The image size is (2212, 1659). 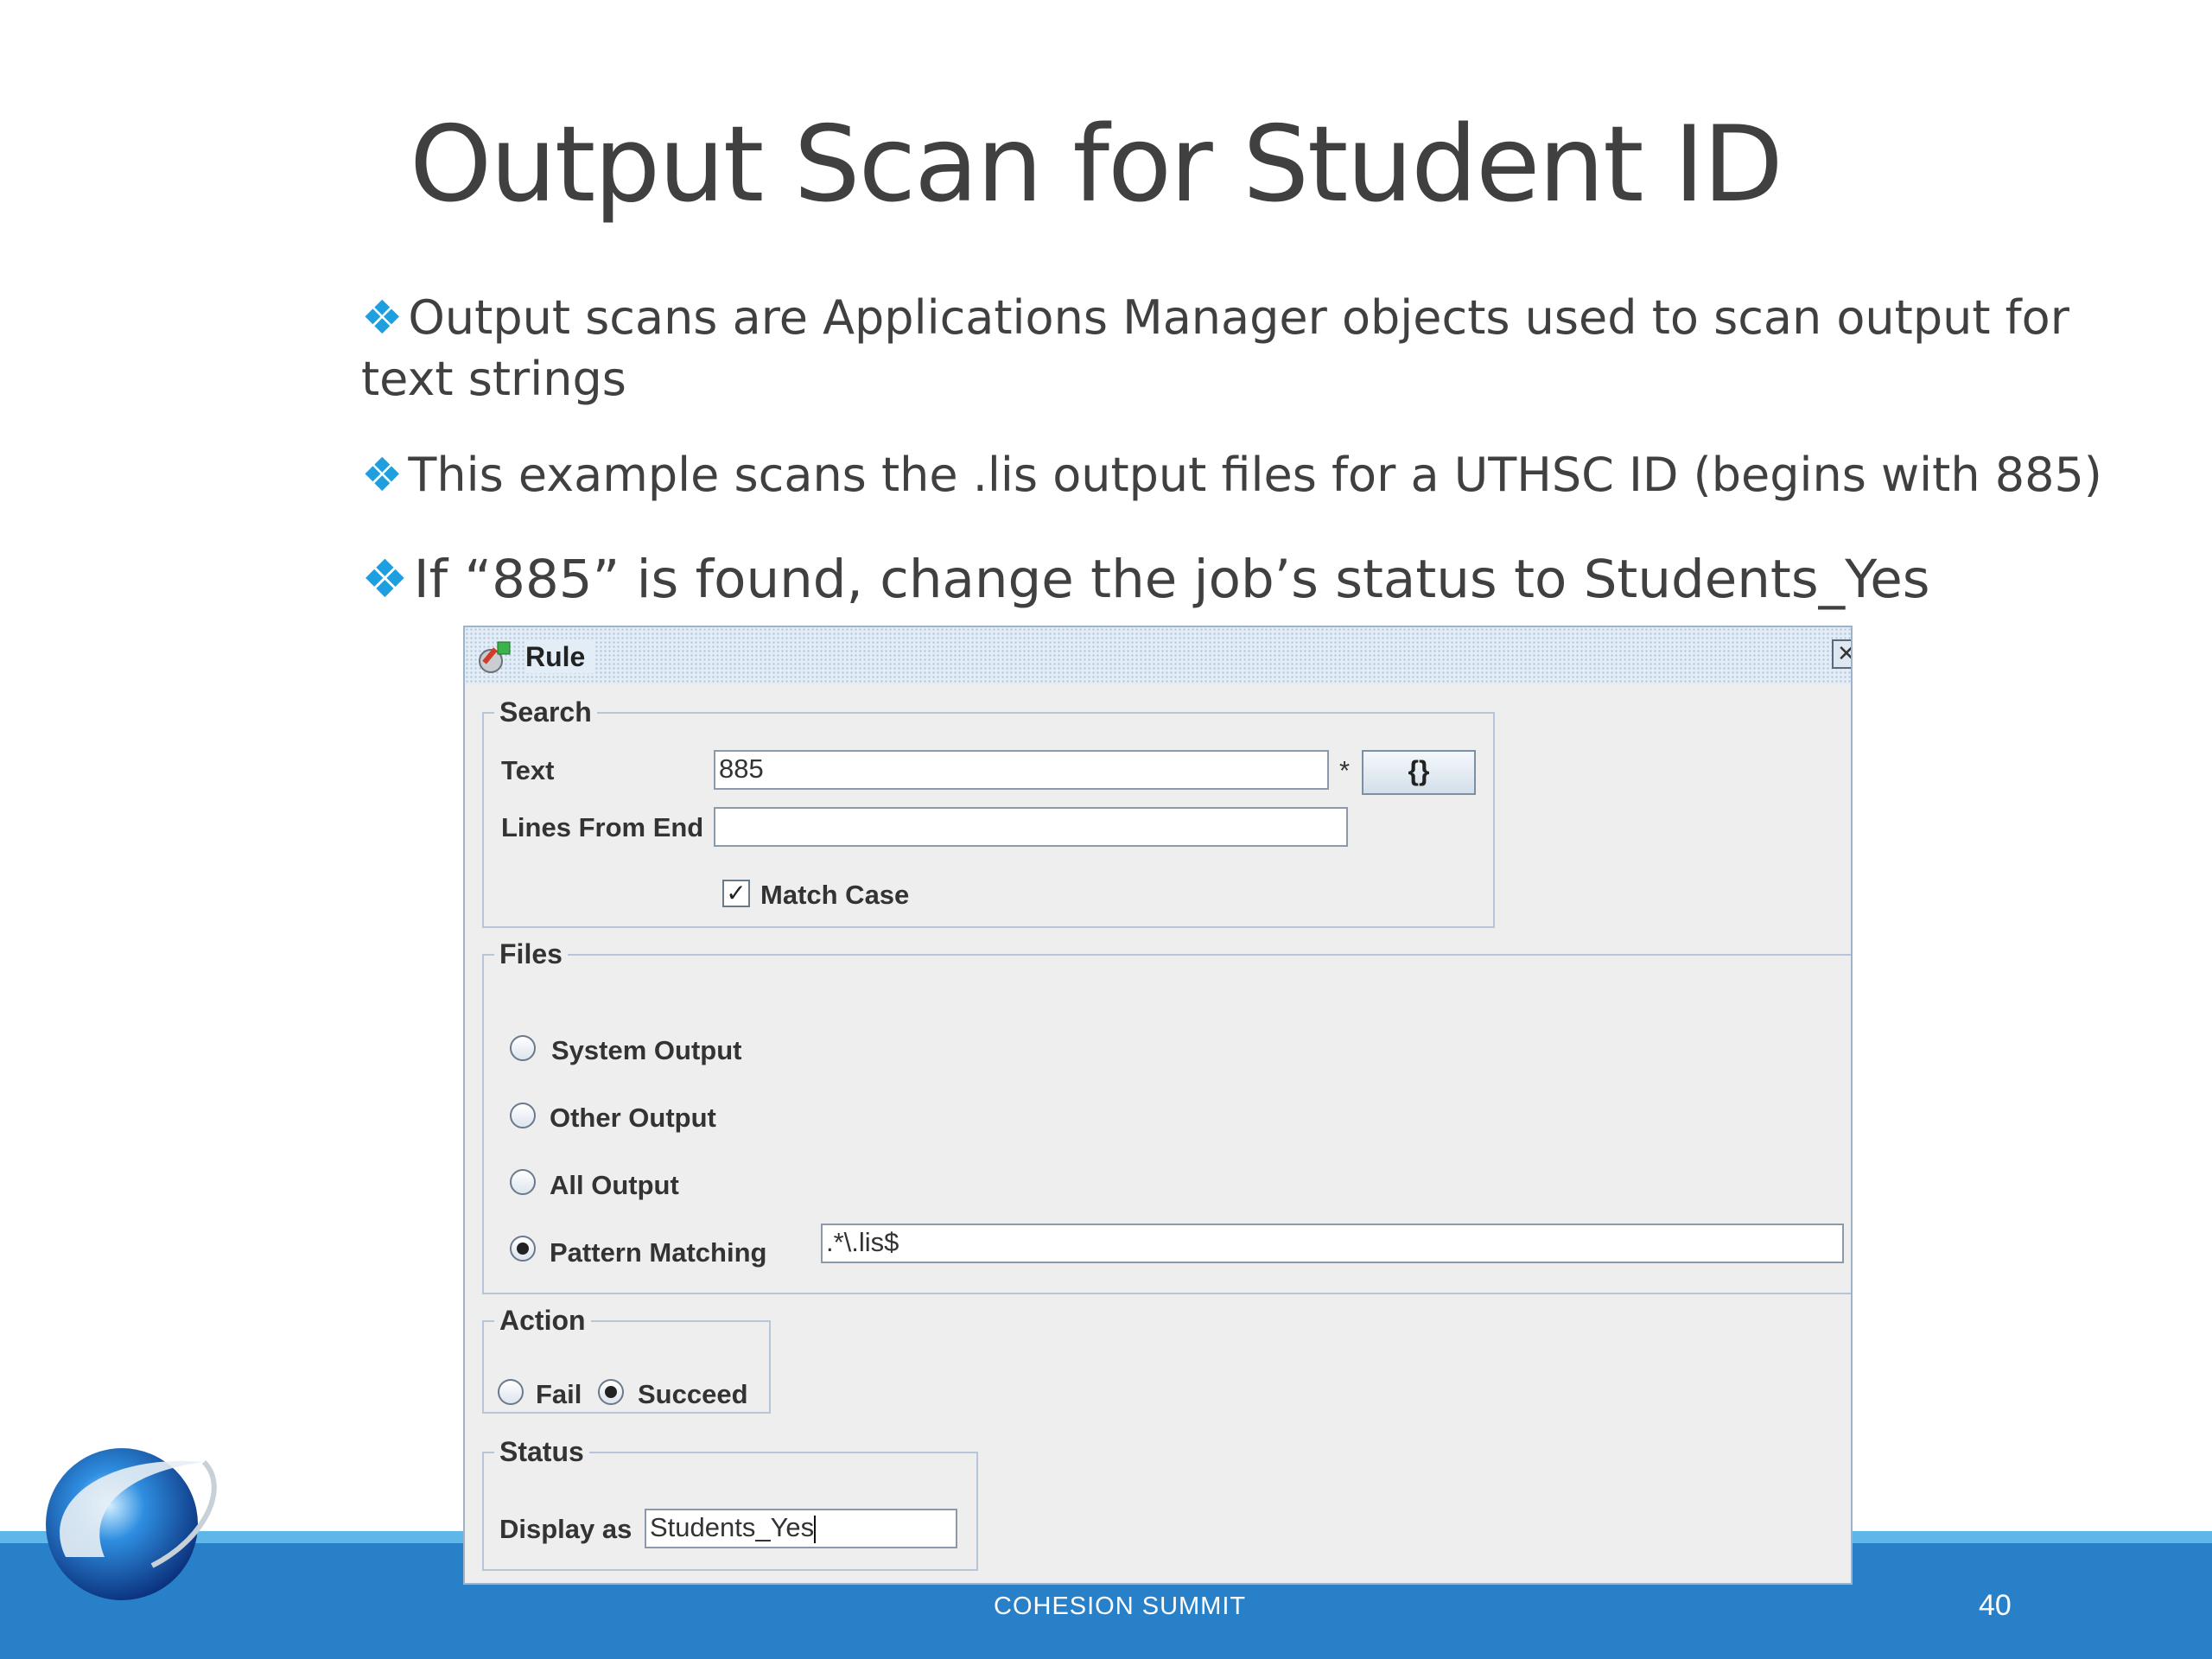 I want to click on fail-label: Fail, so click(x=559, y=1394).